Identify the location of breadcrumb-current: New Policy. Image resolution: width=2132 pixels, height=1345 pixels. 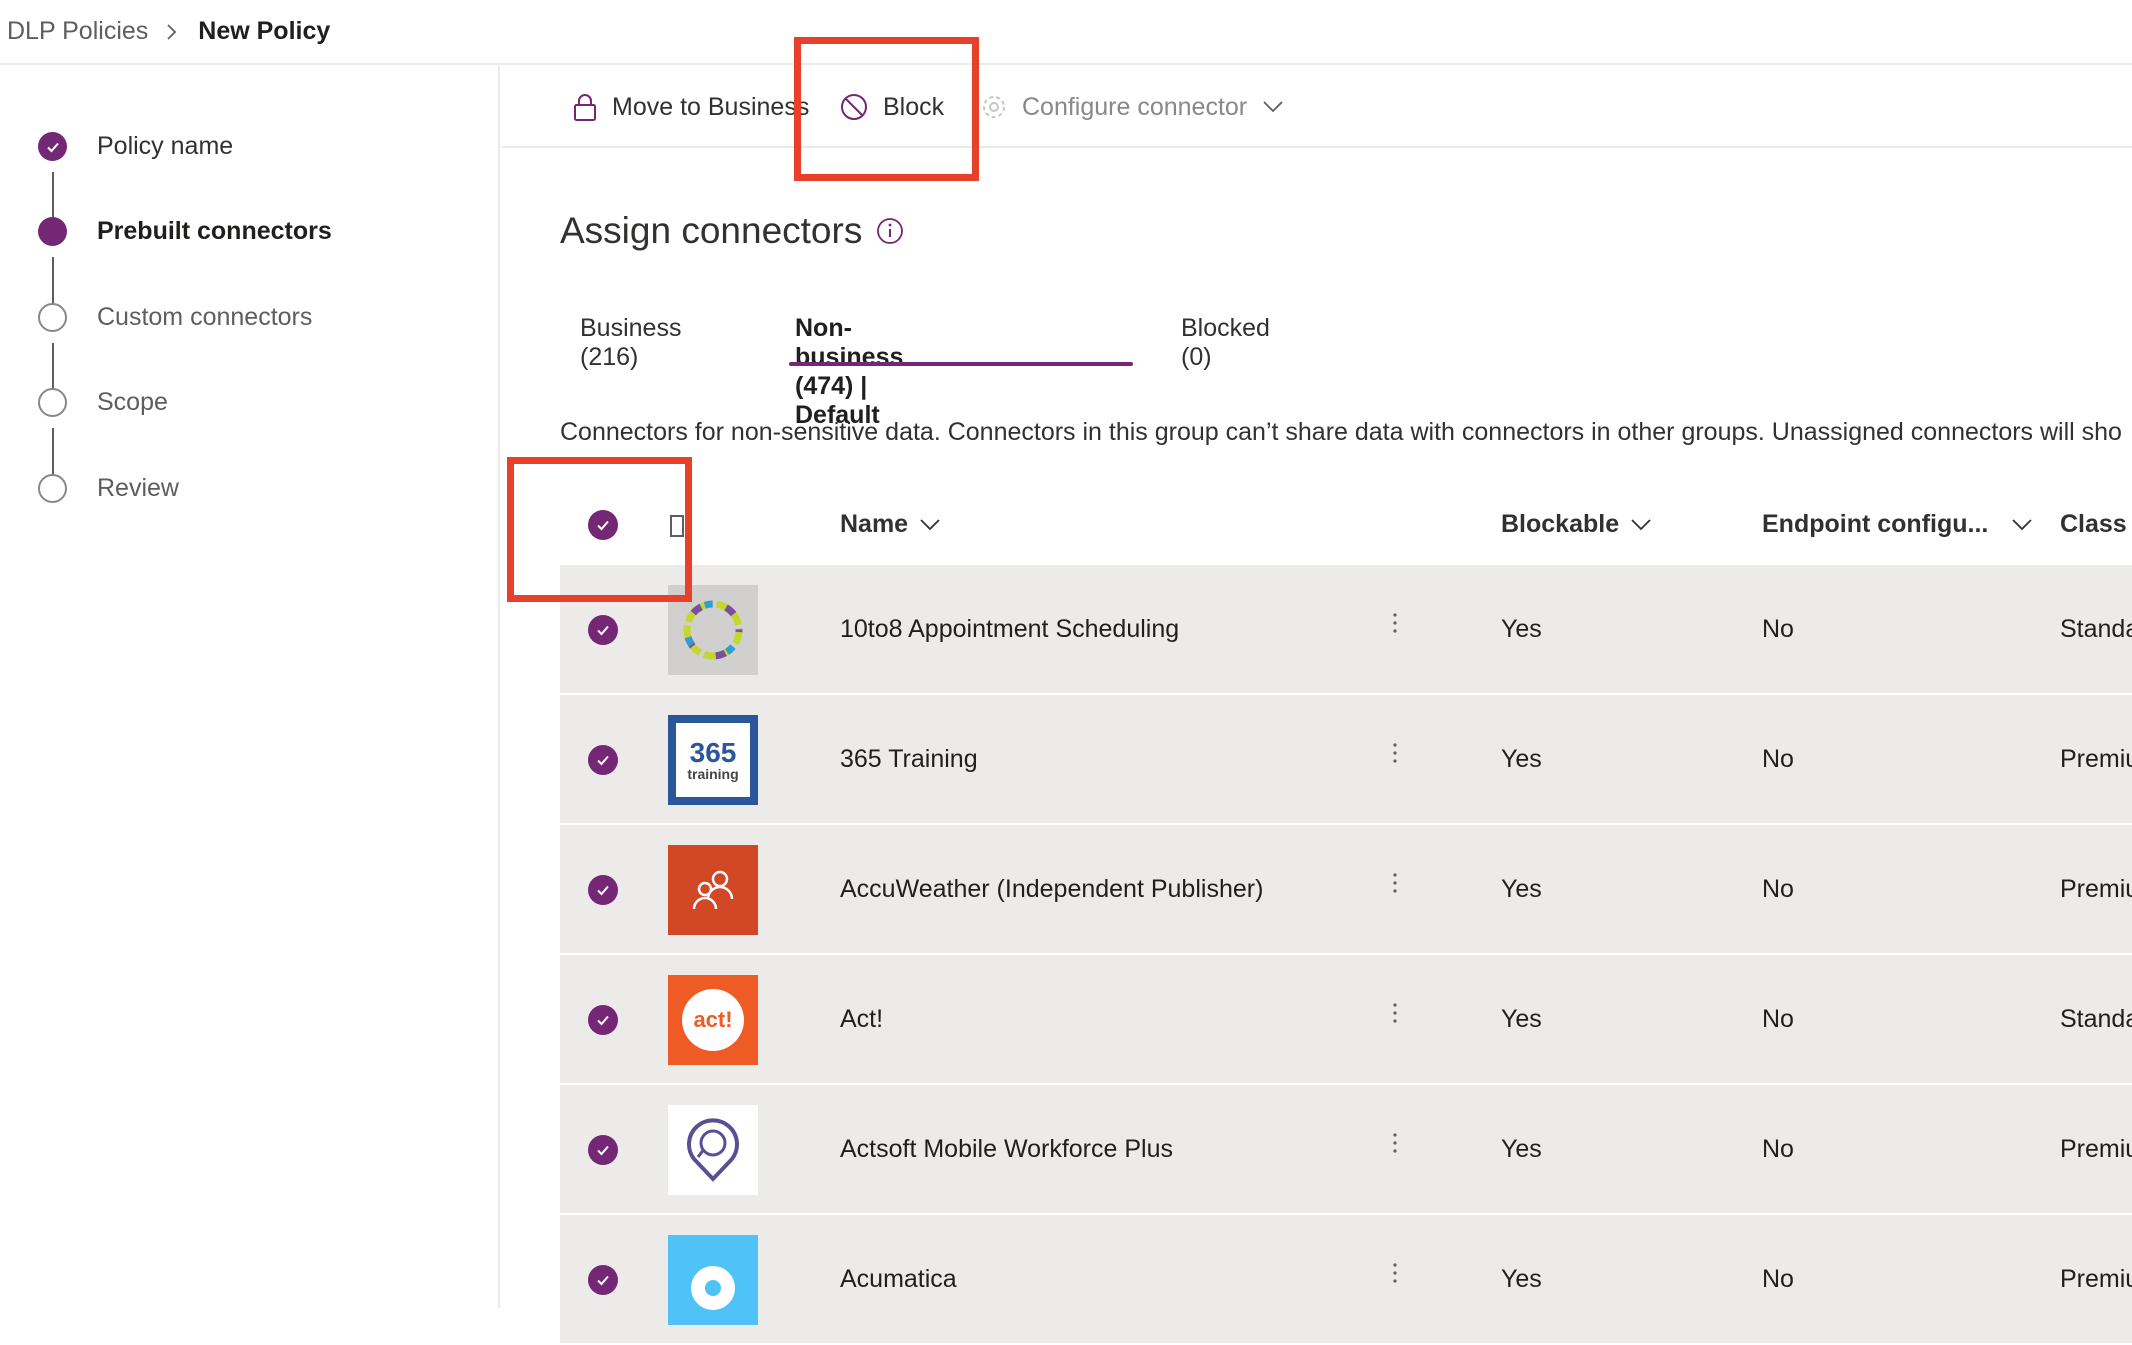
(264, 31).